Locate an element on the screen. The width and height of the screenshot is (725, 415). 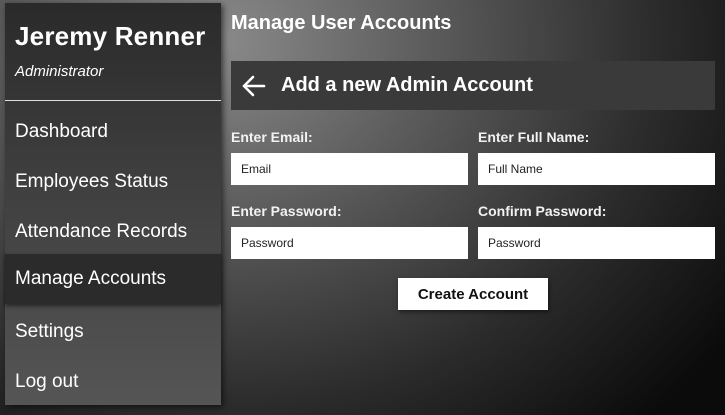
confirm-password-field is located at coordinates (596, 243).